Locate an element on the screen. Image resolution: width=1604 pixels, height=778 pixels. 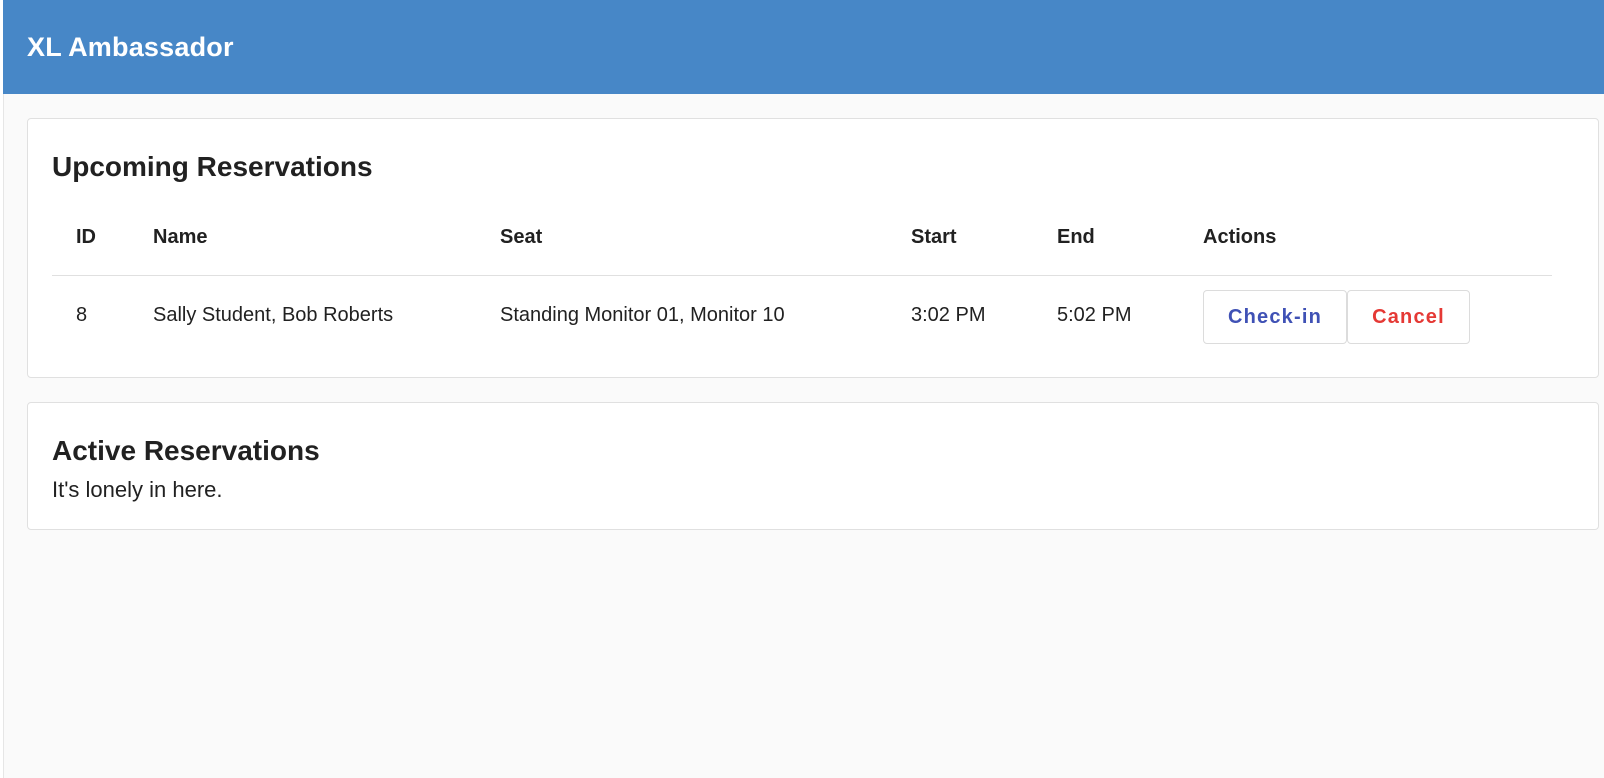
cancel-button: Cancel is located at coordinates (1408, 317).